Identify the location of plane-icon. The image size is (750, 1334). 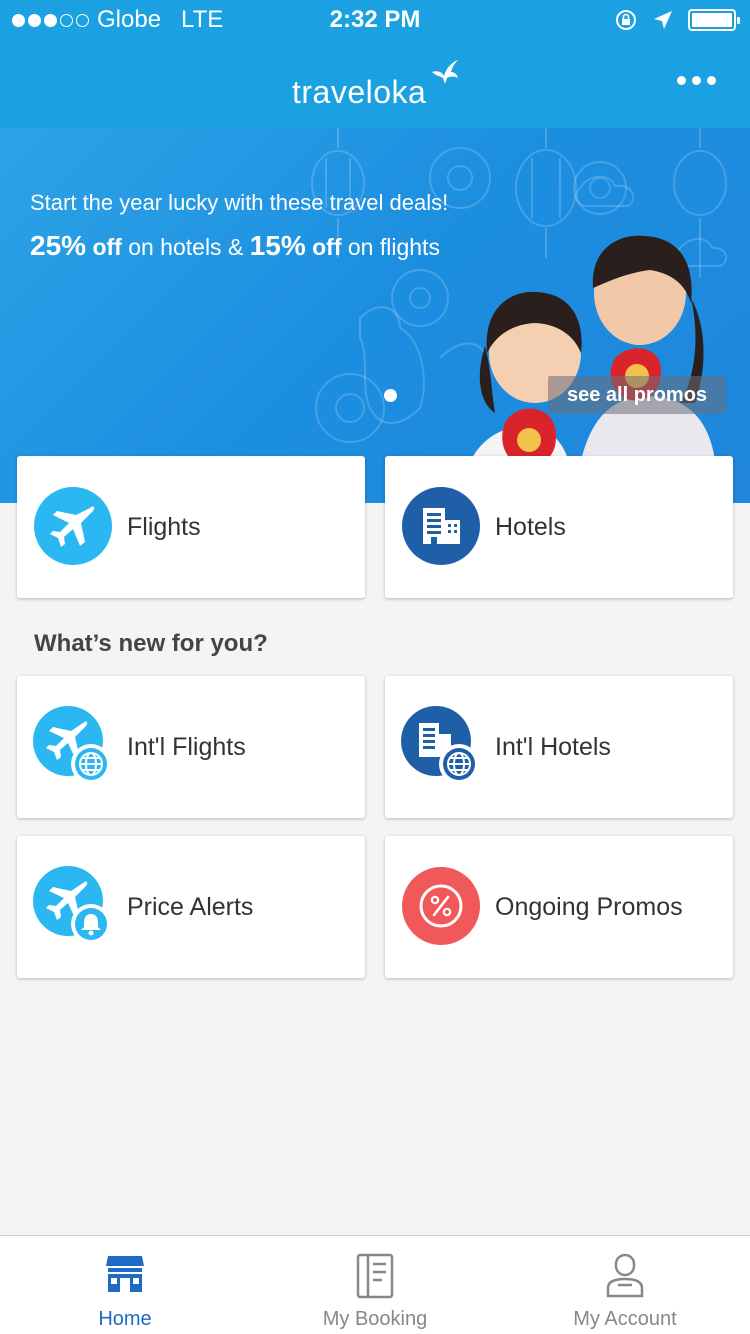
(73, 526).